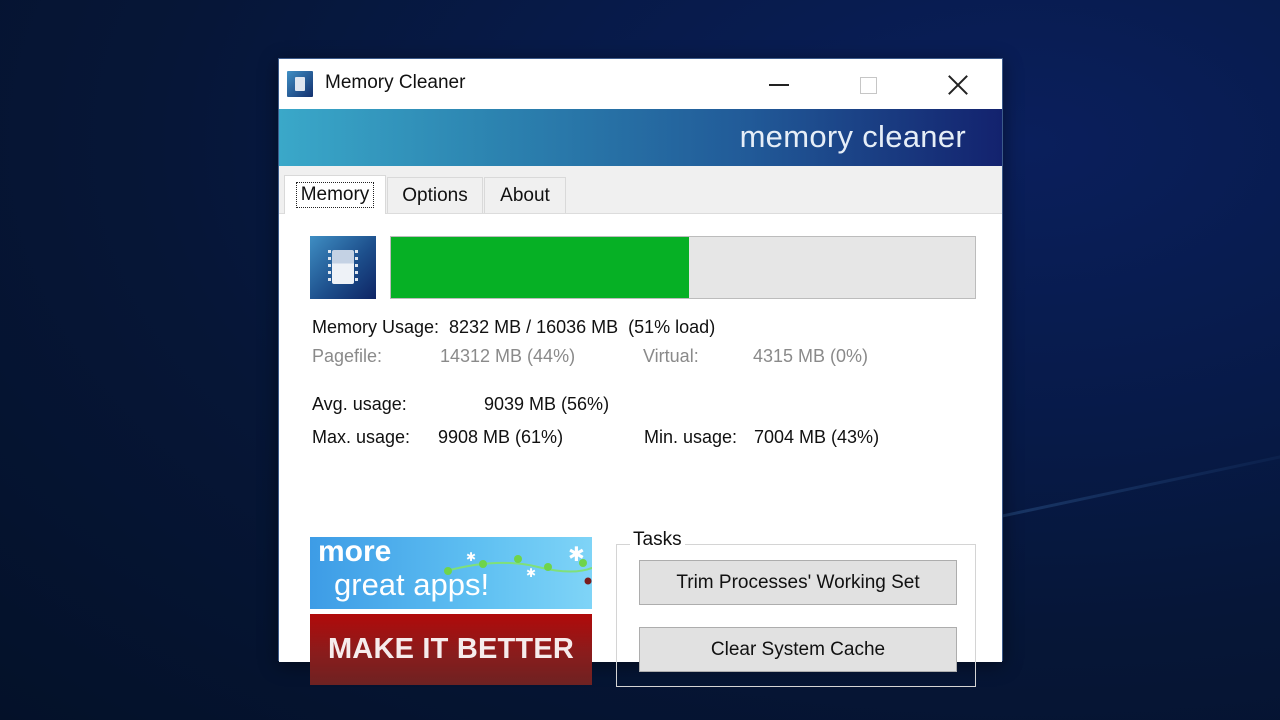  What do you see at coordinates (640, 137) in the screenshot?
I see `header-banner: memory cleaner` at bounding box center [640, 137].